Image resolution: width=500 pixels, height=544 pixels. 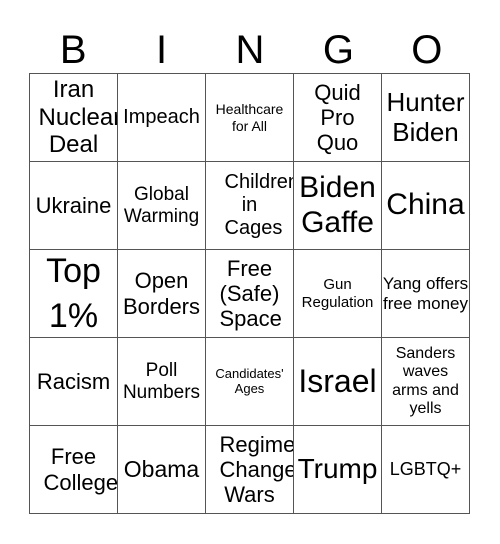 I want to click on bingo-cell: Yang offers free money, so click(x=426, y=294).